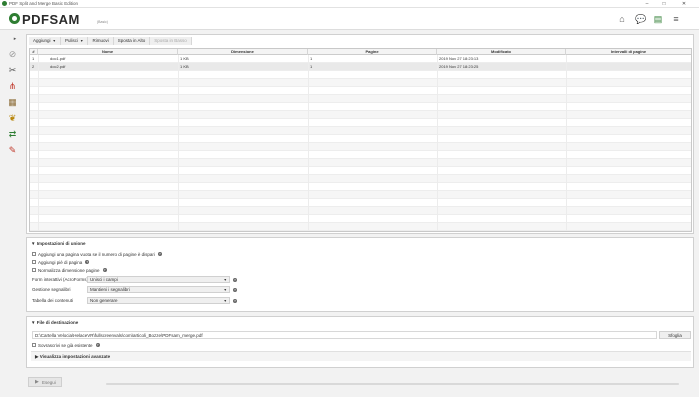  Describe the element at coordinates (60, 279) in the screenshot. I see `acroforms-label: Form interattivi (AcroForms)` at that location.